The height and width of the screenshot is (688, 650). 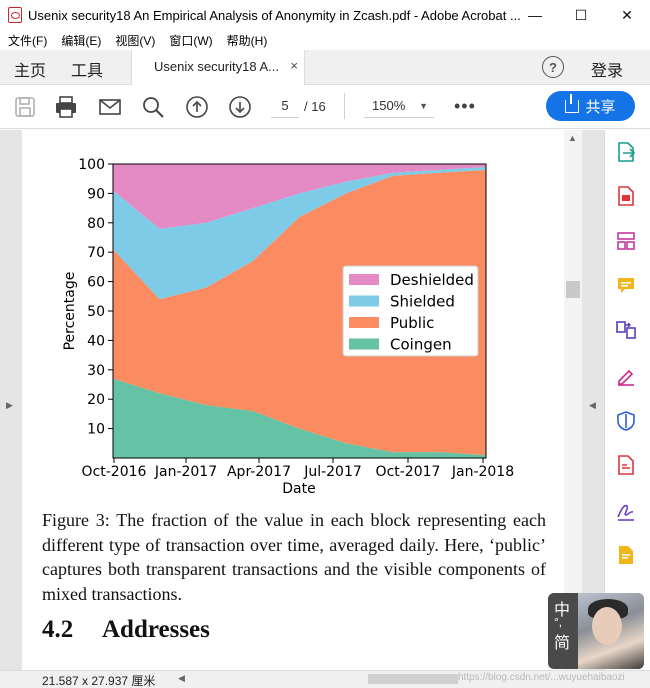 I want to click on left-panel-toggle-icon: ▶, so click(x=9, y=405).